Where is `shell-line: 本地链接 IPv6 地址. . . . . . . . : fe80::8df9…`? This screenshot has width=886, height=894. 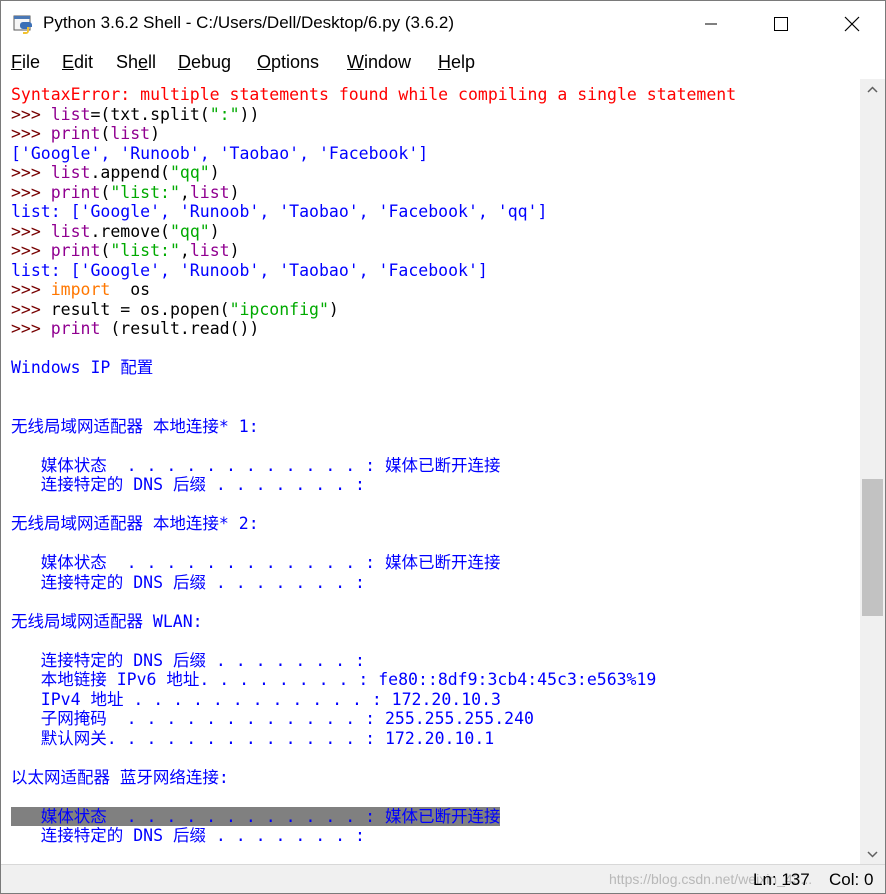 shell-line: 本地链接 IPv6 地址. . . . . . . . : fe80::8df9… is located at coordinates (334, 680).